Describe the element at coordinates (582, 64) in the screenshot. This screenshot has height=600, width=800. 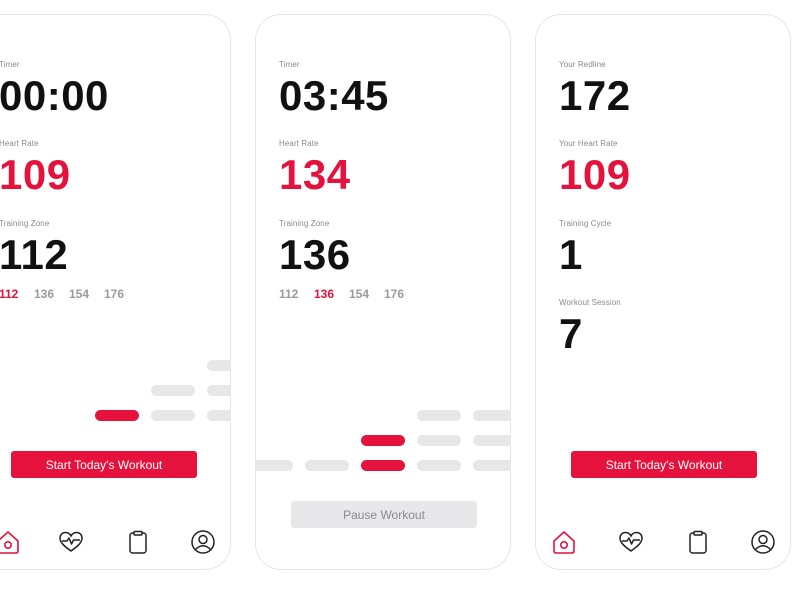
I see `redline-label: Your Redline` at that location.